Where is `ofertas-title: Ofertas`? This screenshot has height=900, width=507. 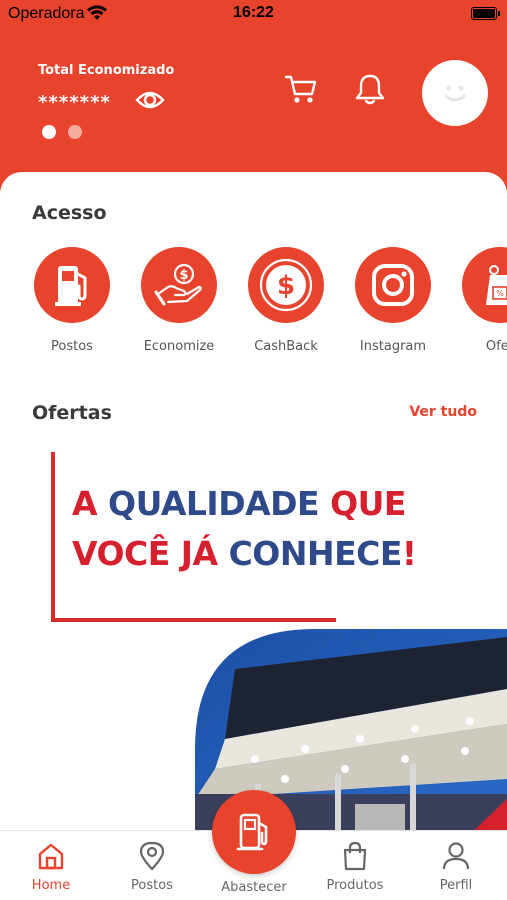
ofertas-title: Ofertas is located at coordinates (72, 413).